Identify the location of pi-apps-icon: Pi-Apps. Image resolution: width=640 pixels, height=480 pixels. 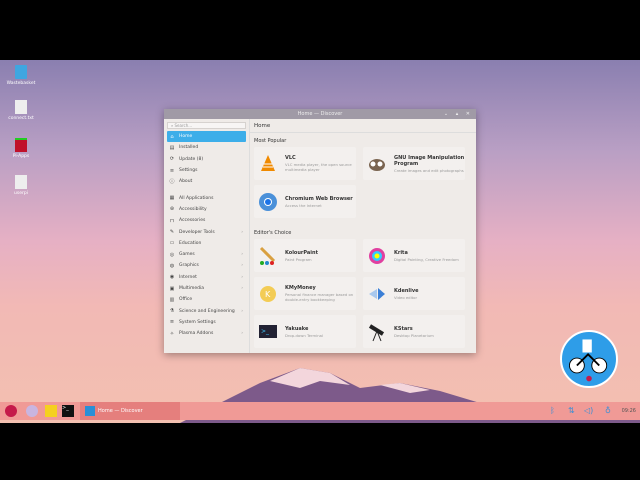
(21, 148).